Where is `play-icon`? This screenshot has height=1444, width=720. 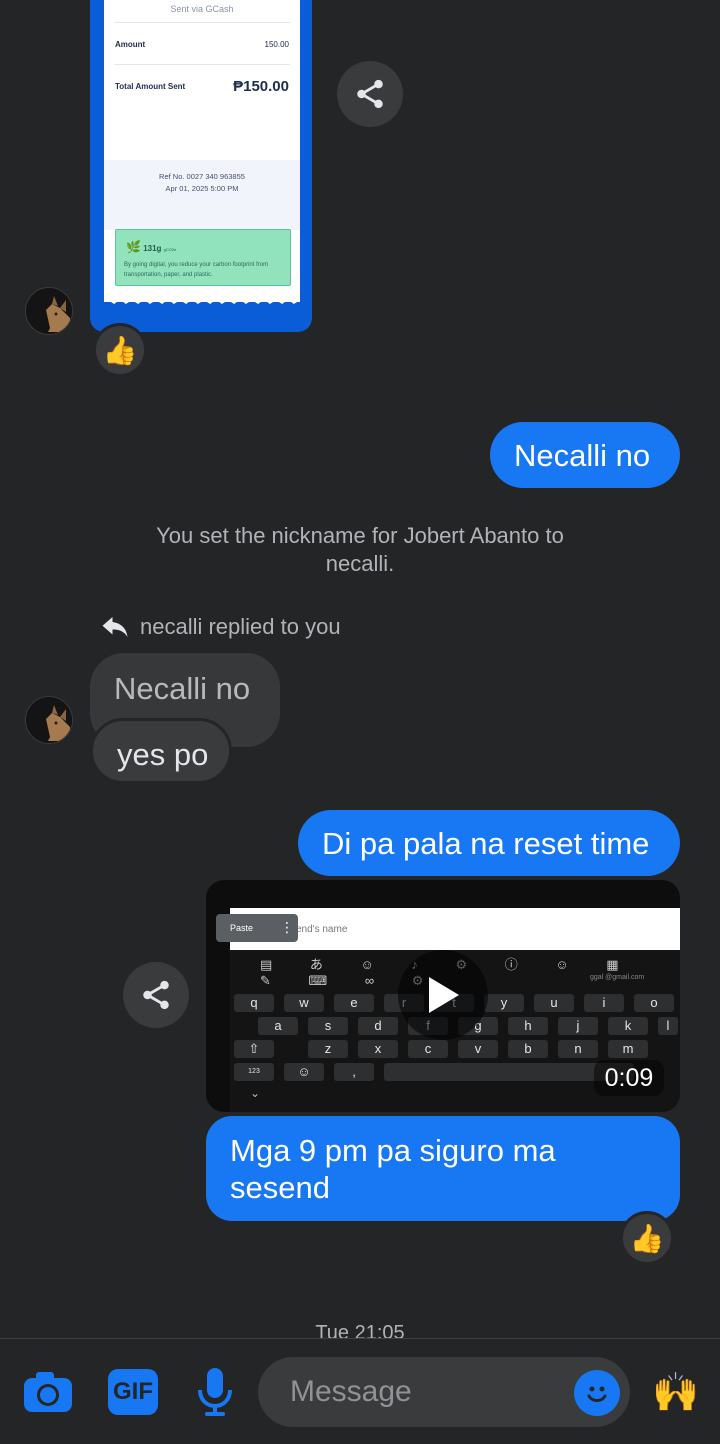 play-icon is located at coordinates (444, 995).